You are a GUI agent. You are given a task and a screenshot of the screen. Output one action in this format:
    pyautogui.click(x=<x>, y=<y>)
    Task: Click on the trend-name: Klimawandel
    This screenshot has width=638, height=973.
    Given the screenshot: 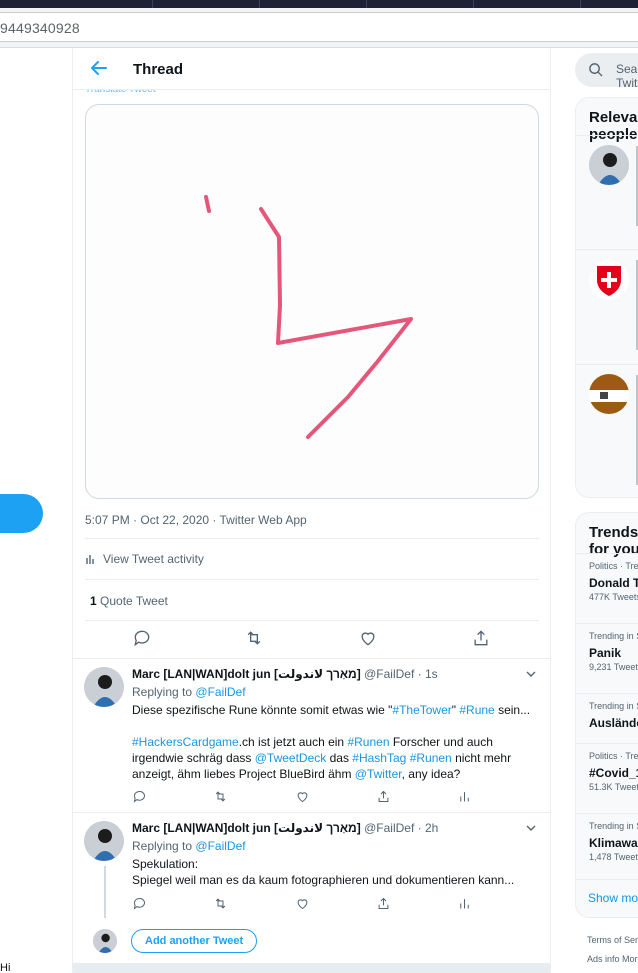 What is the action you would take?
    pyautogui.click(x=613, y=843)
    